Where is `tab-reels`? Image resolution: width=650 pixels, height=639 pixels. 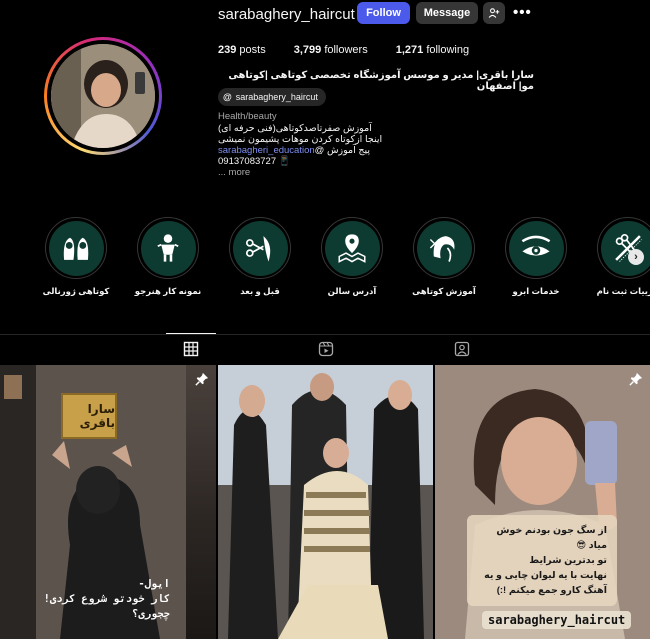
tab-reels is located at coordinates (326, 349).